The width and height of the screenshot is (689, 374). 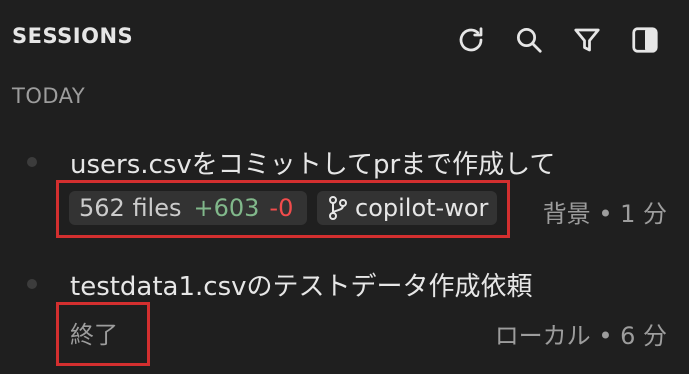 What do you see at coordinates (301, 287) in the screenshot?
I see `session-title: testdata1.csvのテストデータ作成依頼` at bounding box center [301, 287].